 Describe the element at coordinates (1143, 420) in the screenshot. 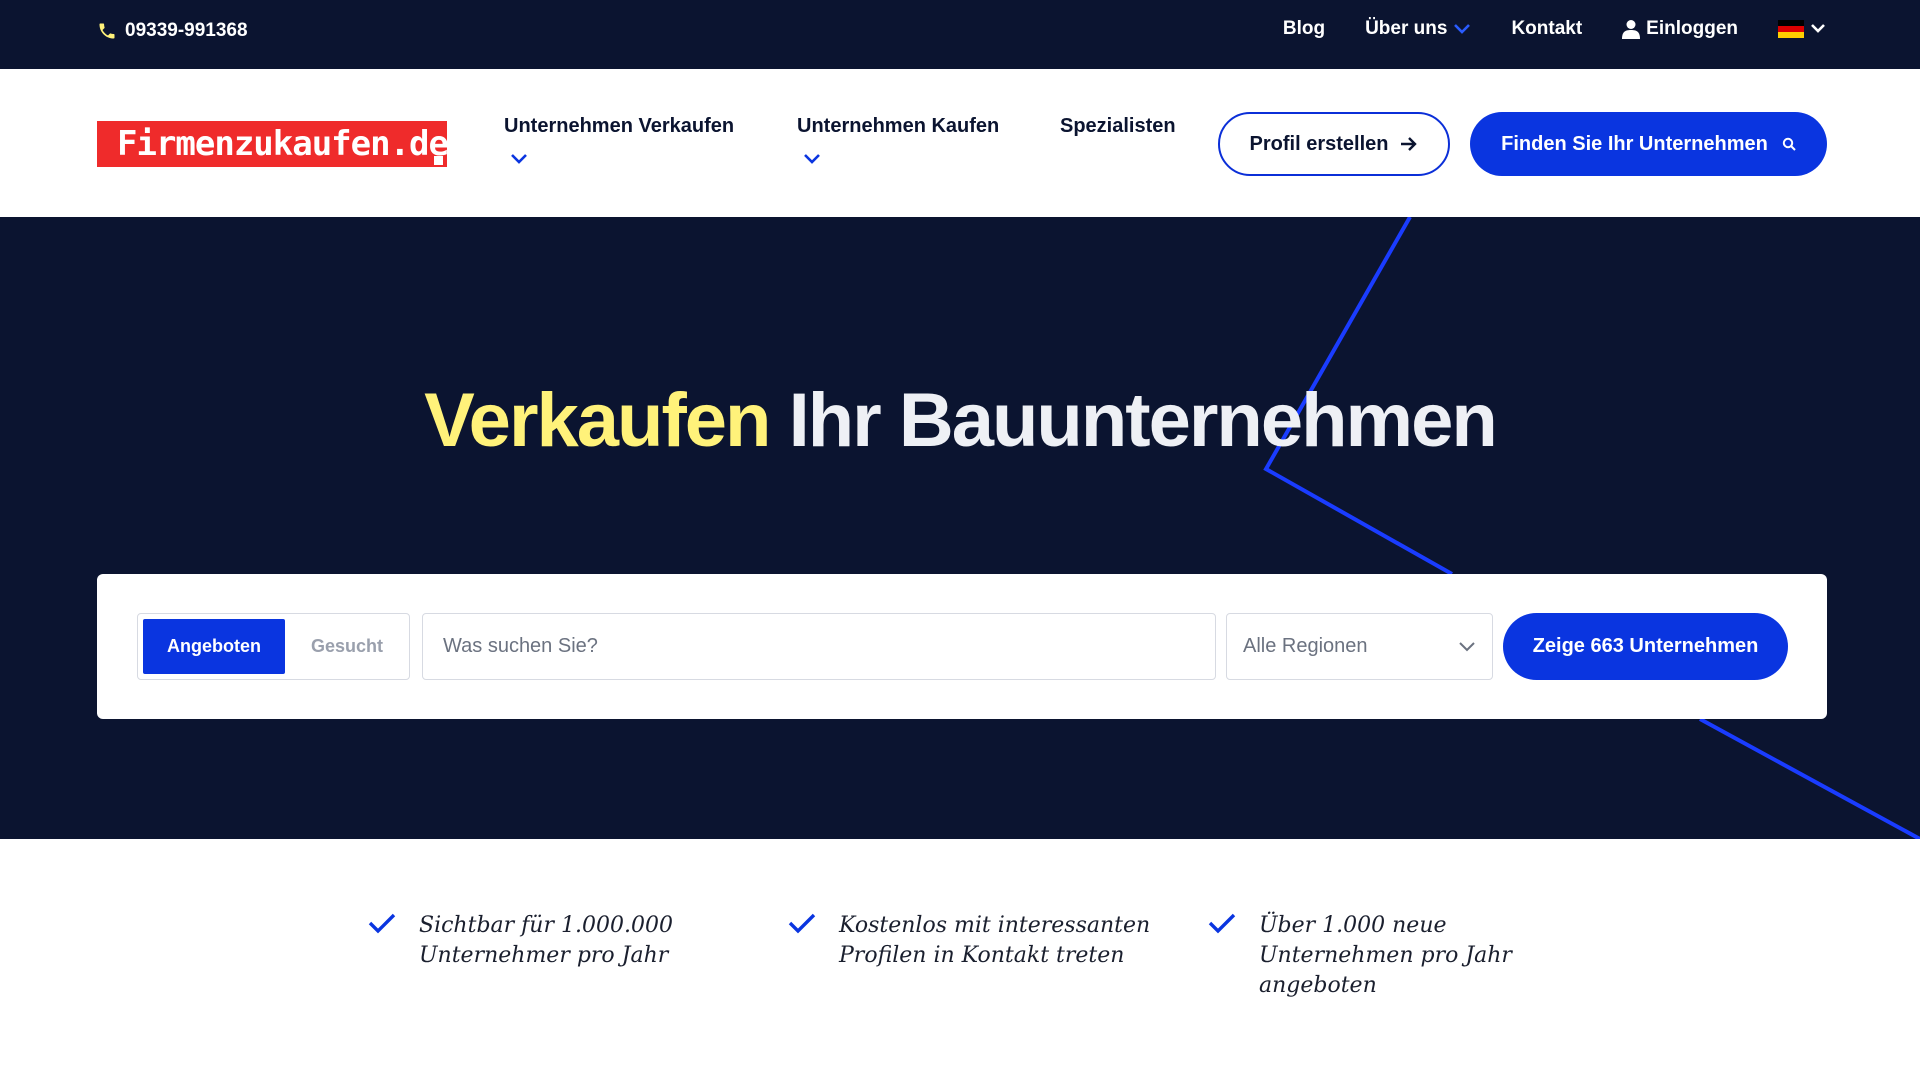

I see `headline-rest: Ihr Bauunternehmen` at that location.